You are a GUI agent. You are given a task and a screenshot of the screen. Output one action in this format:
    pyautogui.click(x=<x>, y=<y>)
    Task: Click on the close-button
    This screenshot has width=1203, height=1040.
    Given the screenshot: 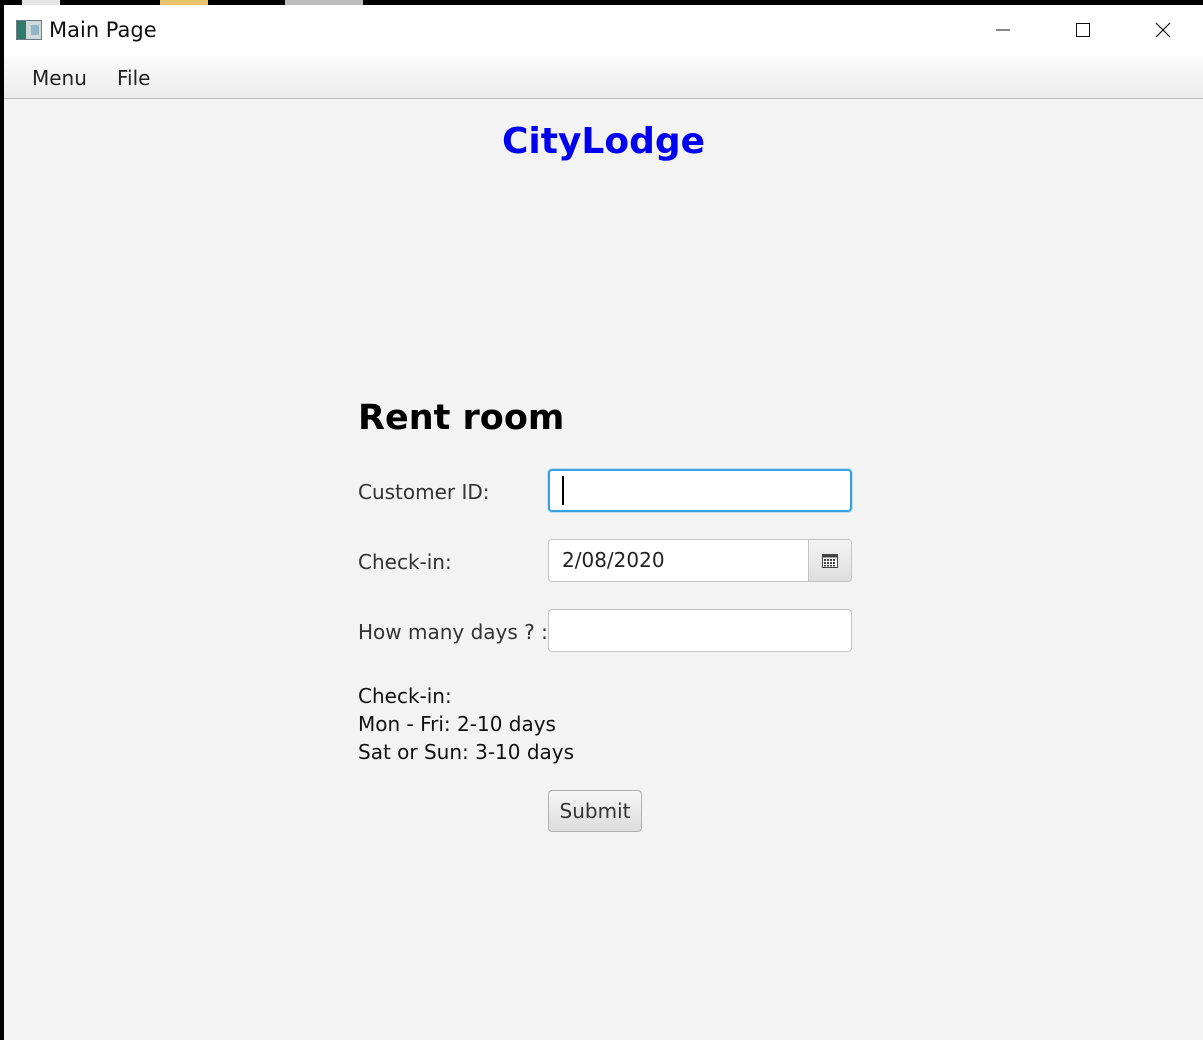 What is the action you would take?
    pyautogui.click(x=1163, y=30)
    